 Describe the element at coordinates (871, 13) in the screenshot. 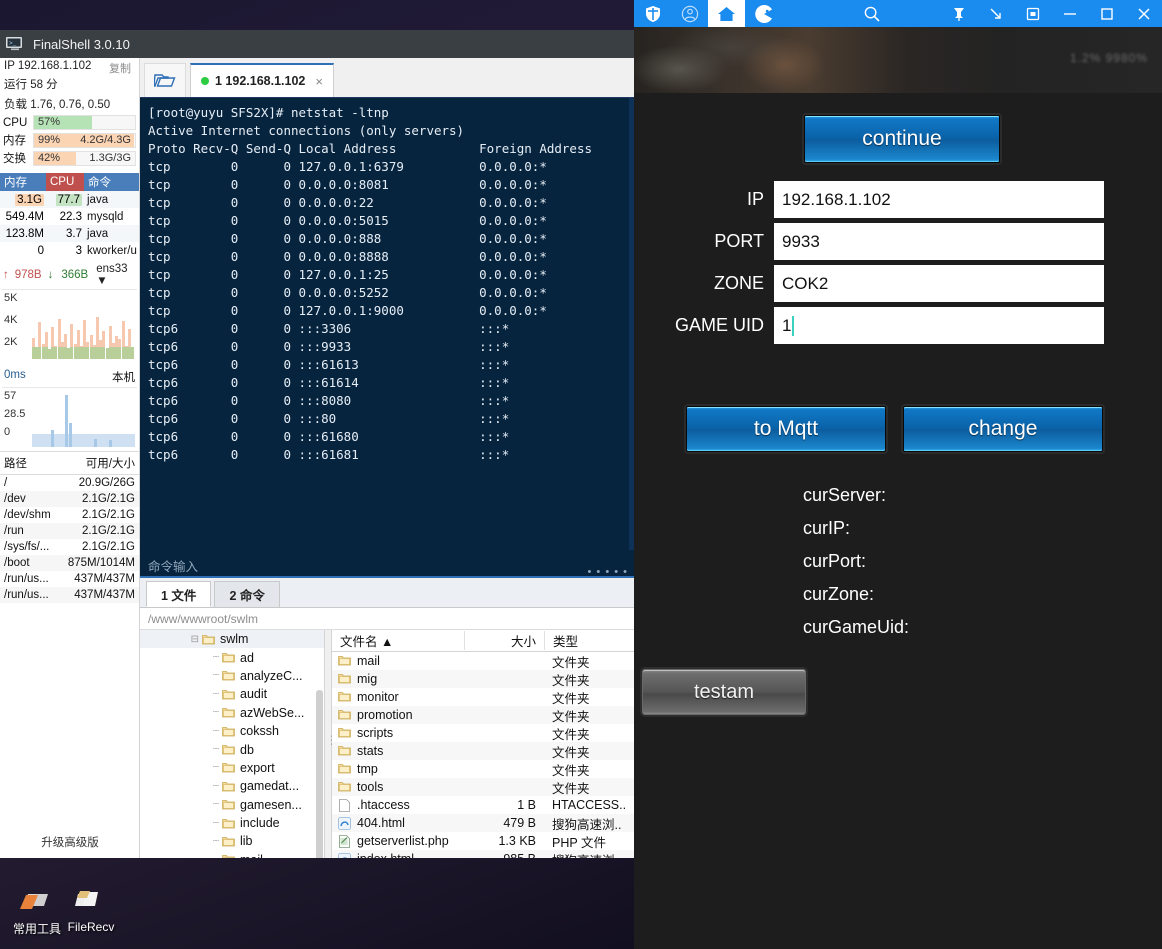

I see `search-icon` at that location.